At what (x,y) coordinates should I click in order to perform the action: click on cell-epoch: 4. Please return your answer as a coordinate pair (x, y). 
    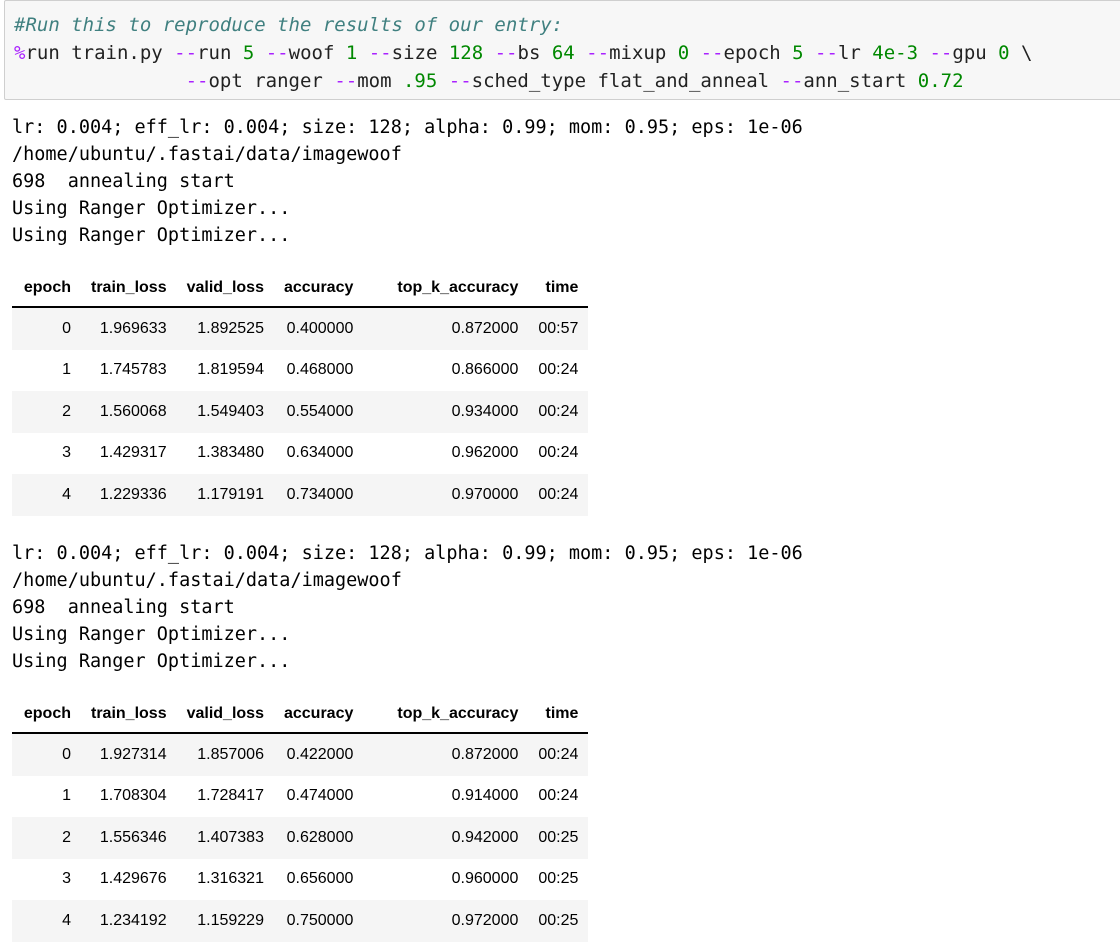
    Looking at the image, I should click on (46, 921).